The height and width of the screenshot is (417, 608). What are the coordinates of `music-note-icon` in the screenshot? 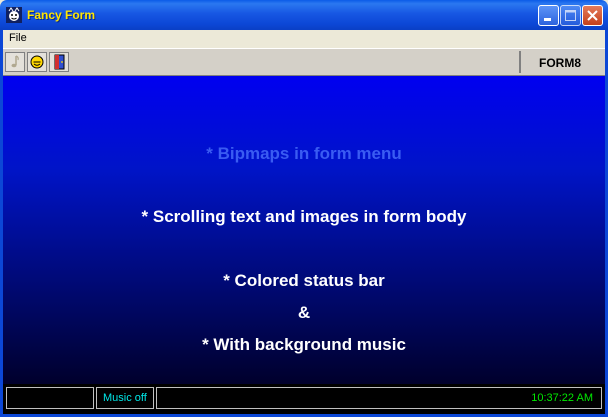 It's located at (15, 61).